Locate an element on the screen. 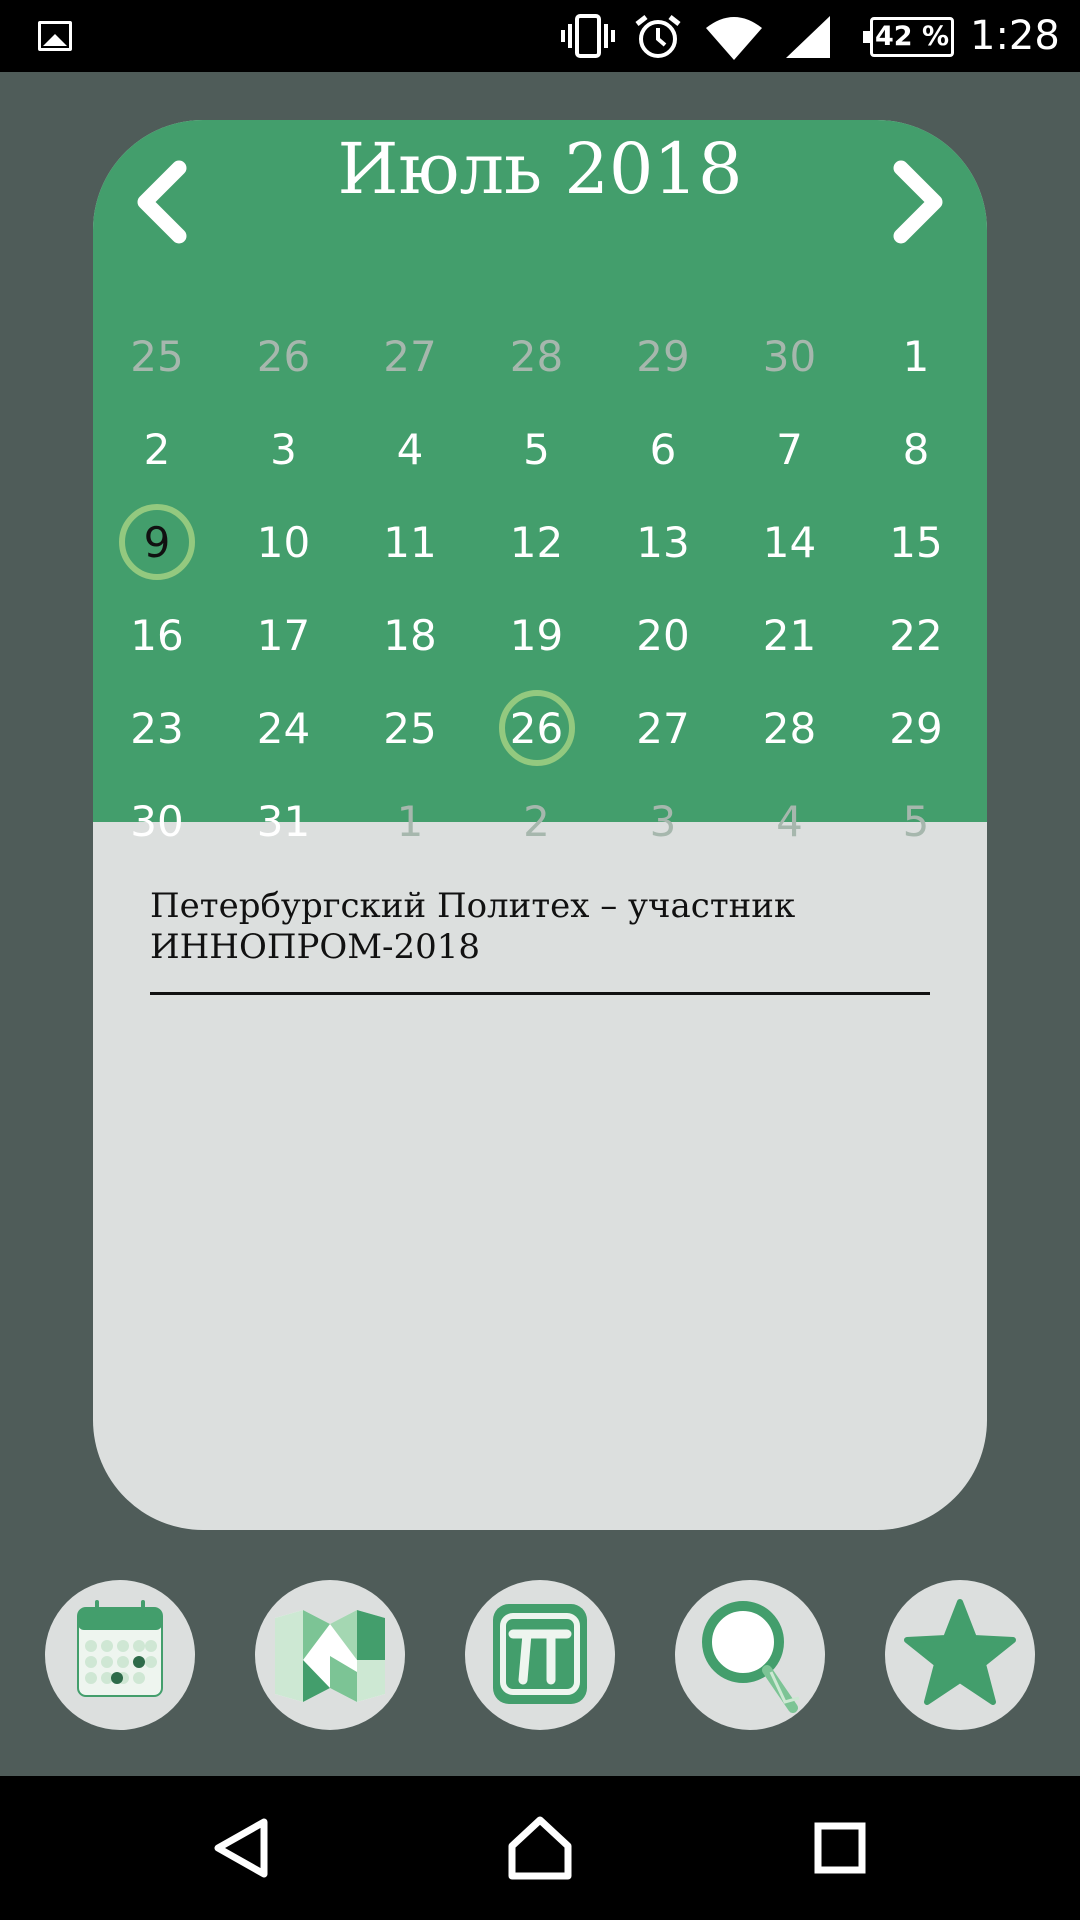 This screenshot has width=1080, height=1920. day-number: 30 is located at coordinates (789, 356).